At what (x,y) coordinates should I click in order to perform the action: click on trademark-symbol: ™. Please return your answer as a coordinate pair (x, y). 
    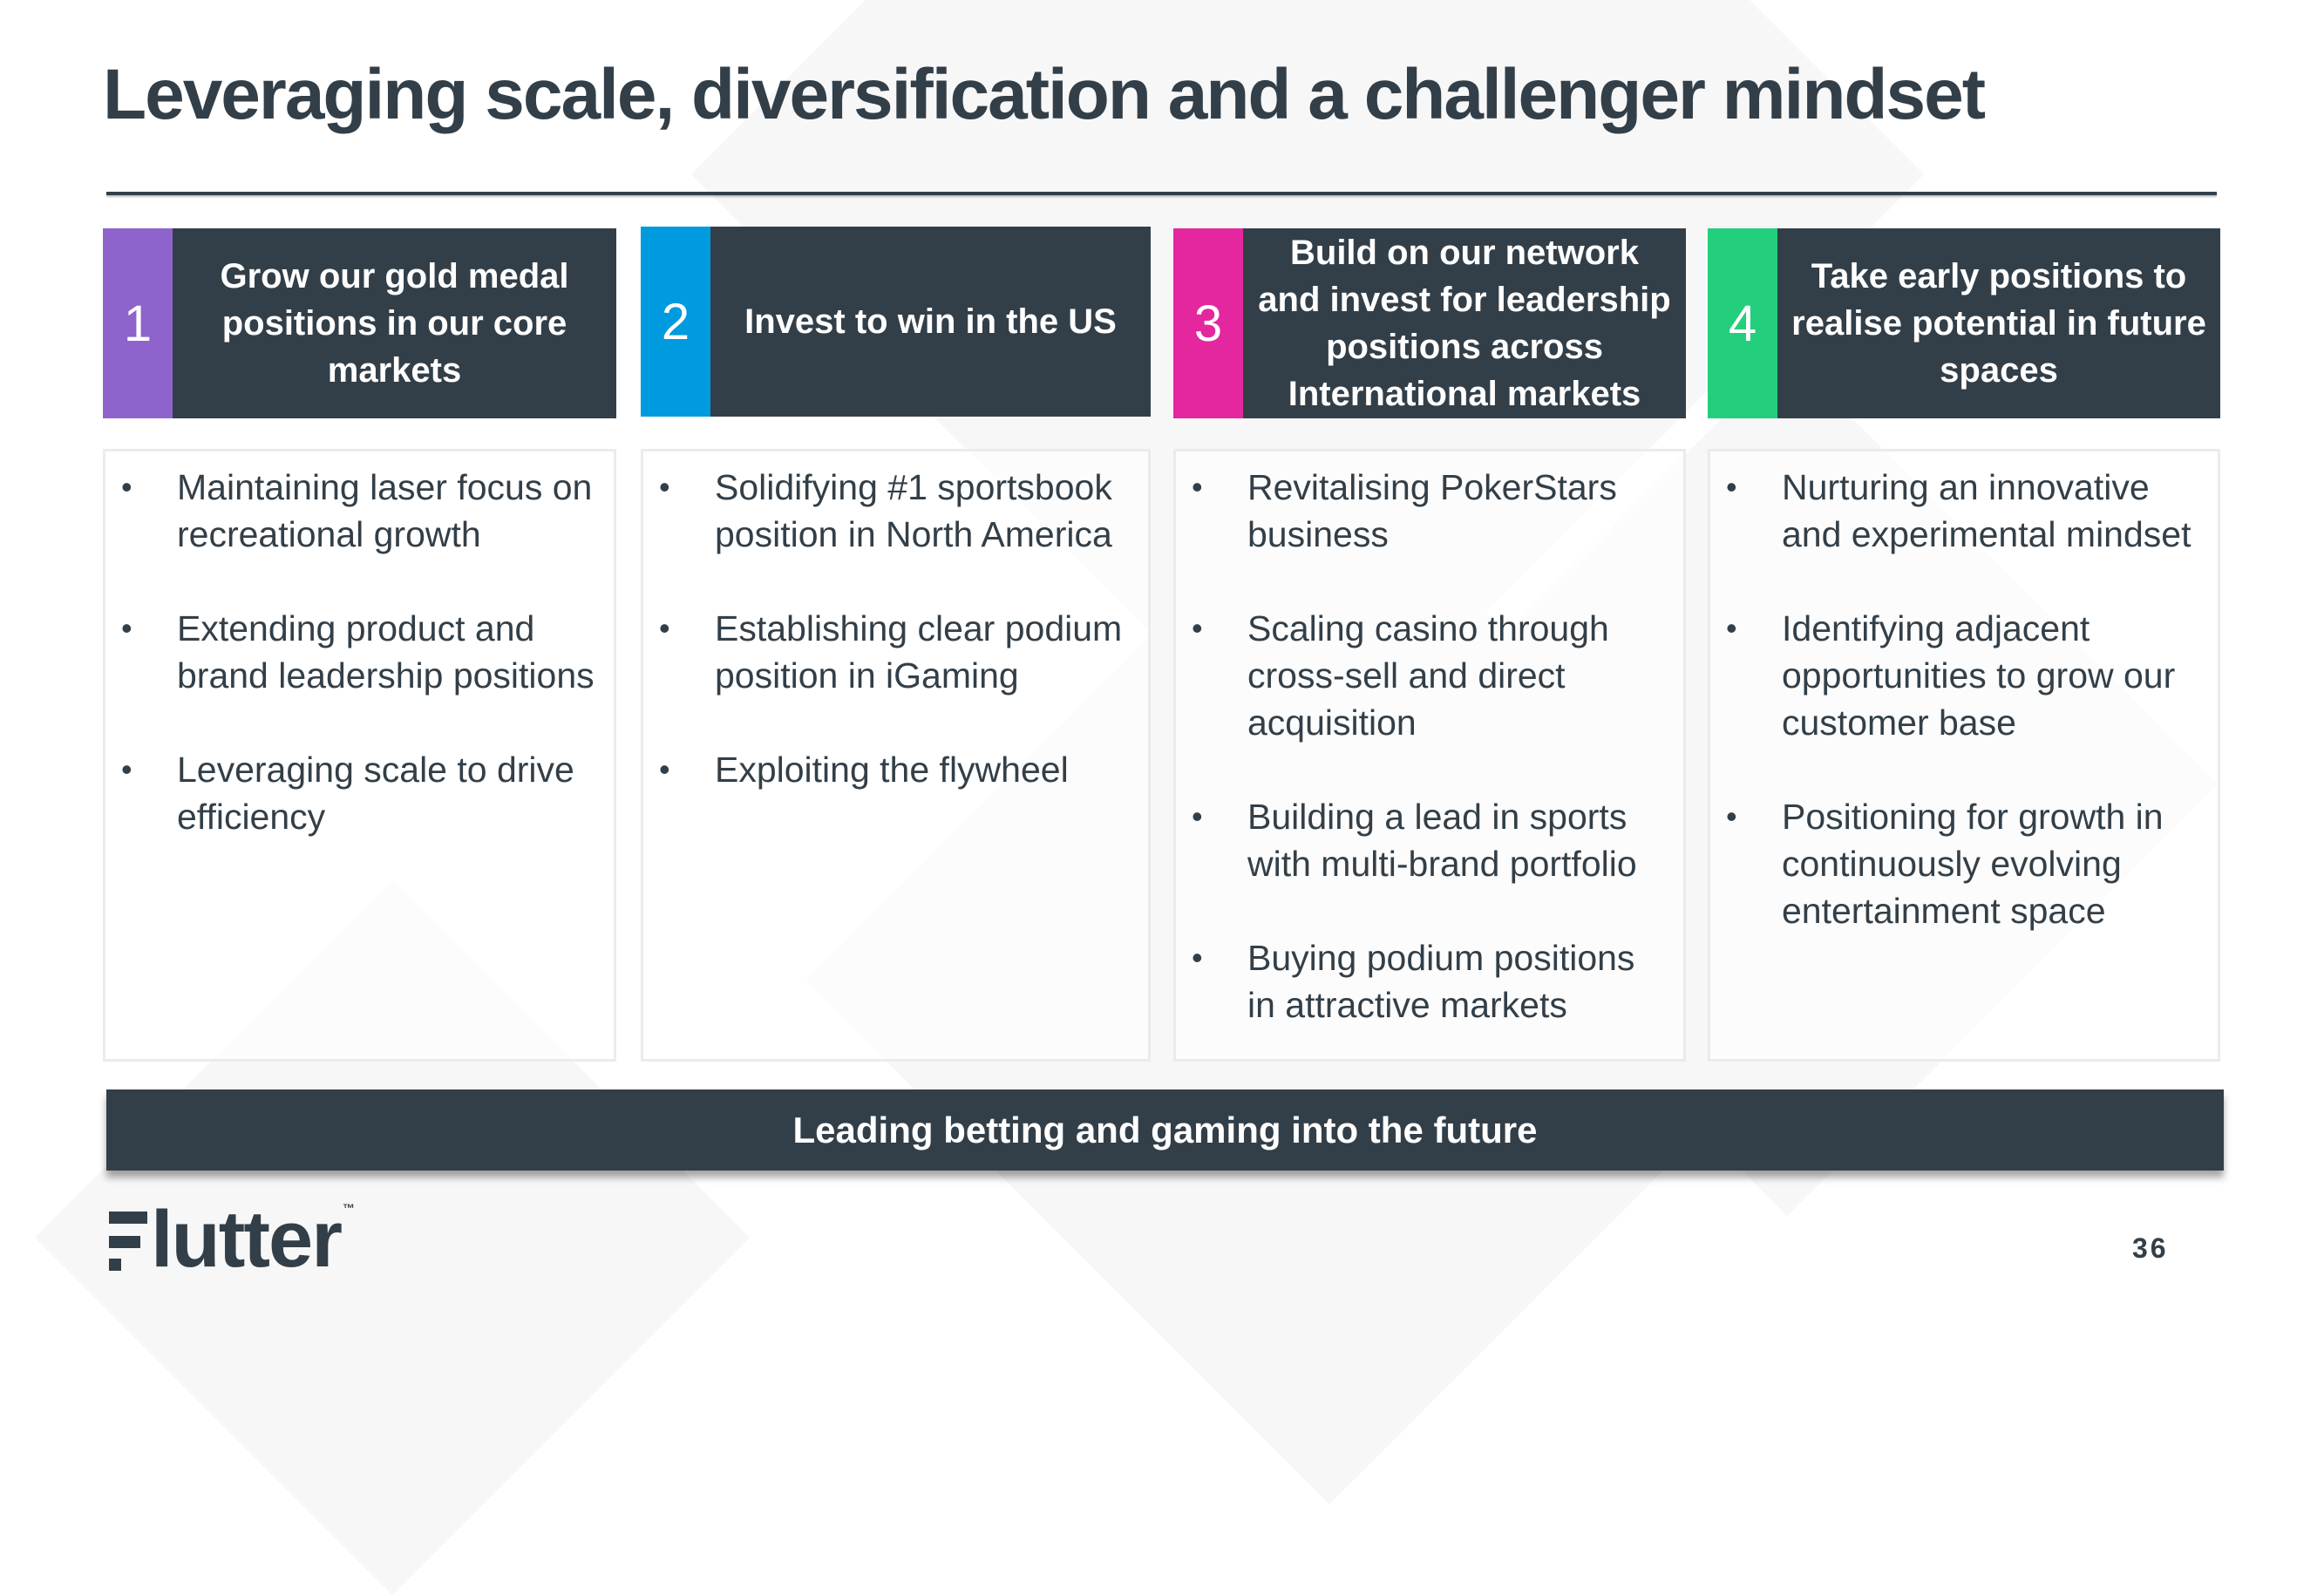
    Looking at the image, I should click on (349, 1208).